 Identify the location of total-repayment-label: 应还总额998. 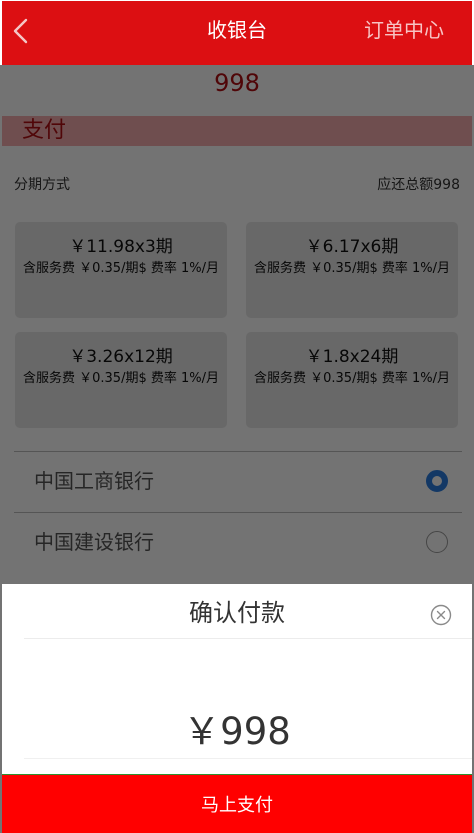
(418, 185).